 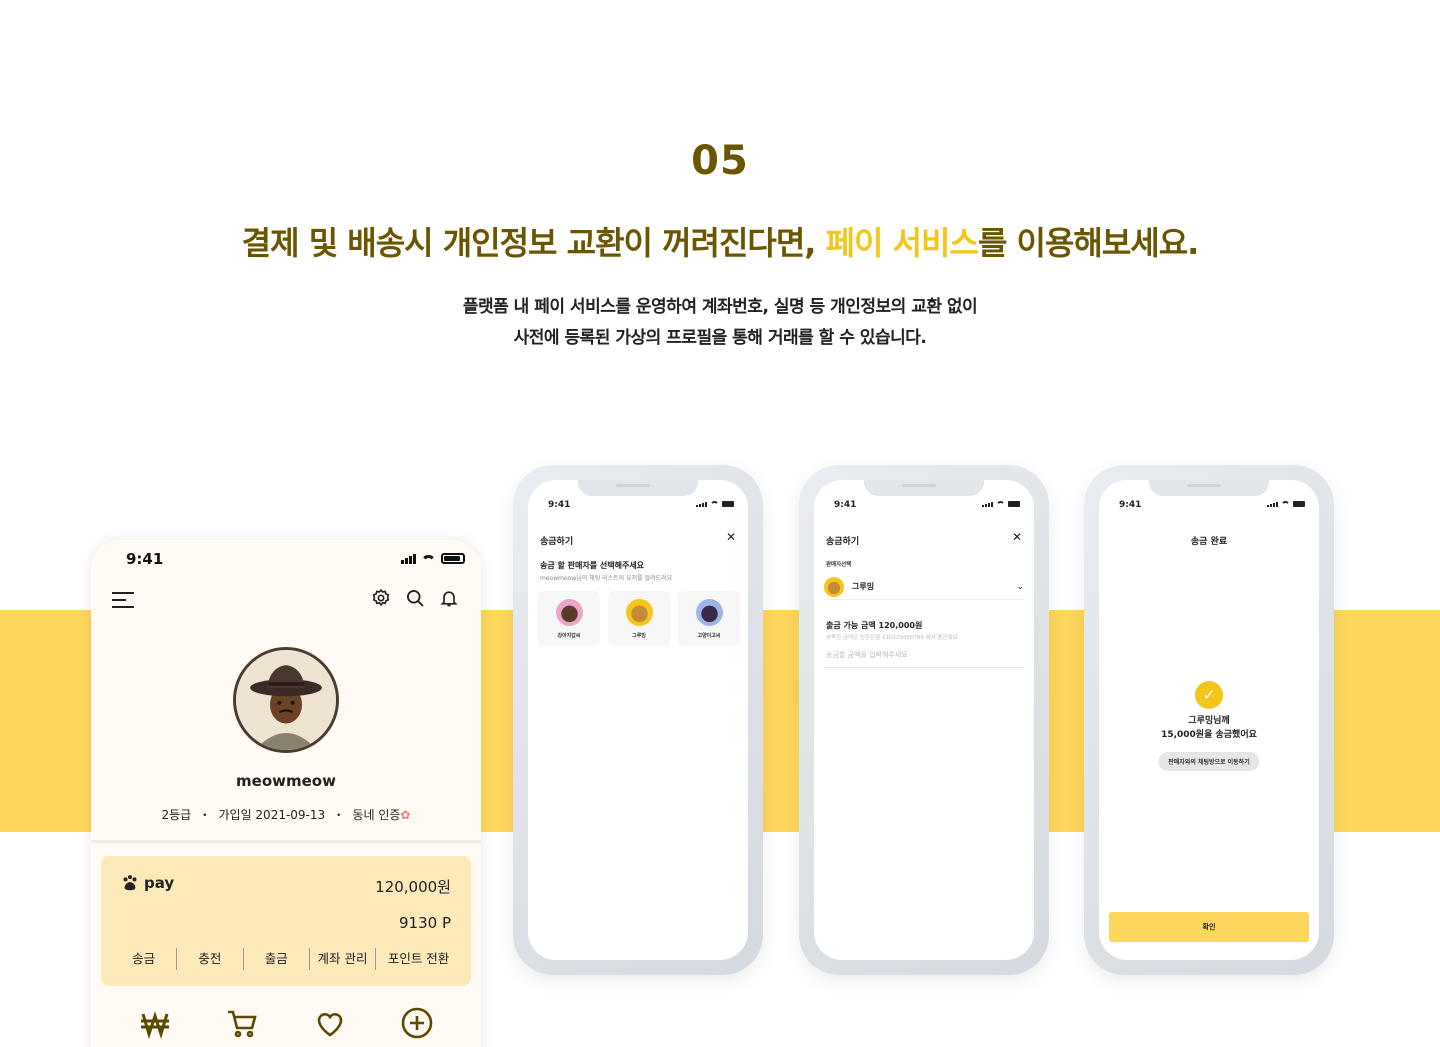 What do you see at coordinates (242, 1023) in the screenshot?
I see `cart-icon` at bounding box center [242, 1023].